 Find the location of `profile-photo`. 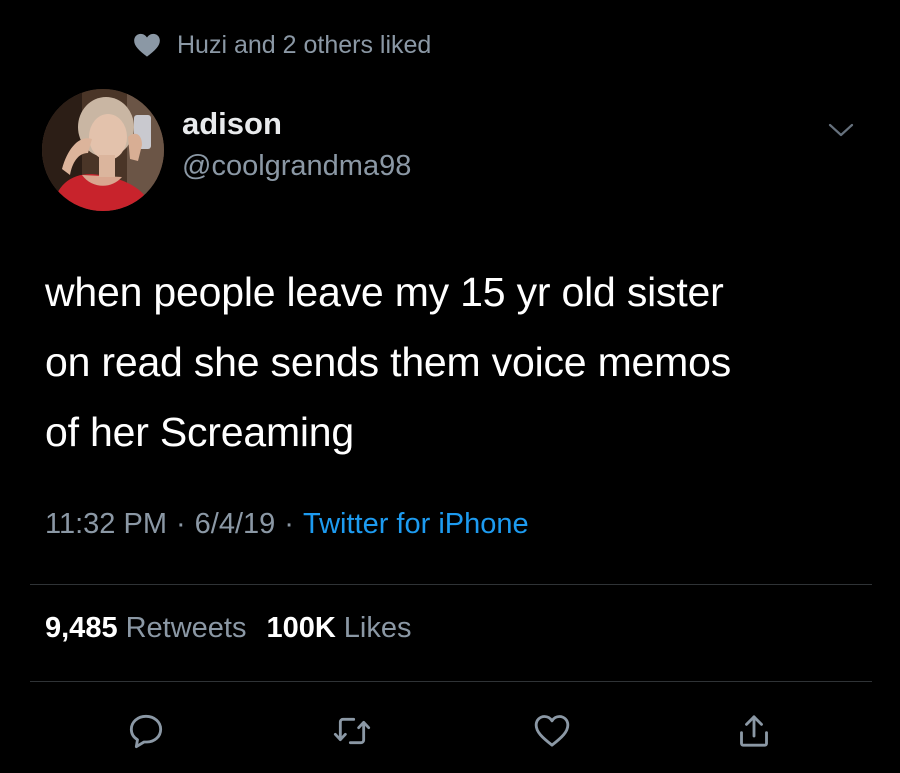

profile-photo is located at coordinates (103, 150).